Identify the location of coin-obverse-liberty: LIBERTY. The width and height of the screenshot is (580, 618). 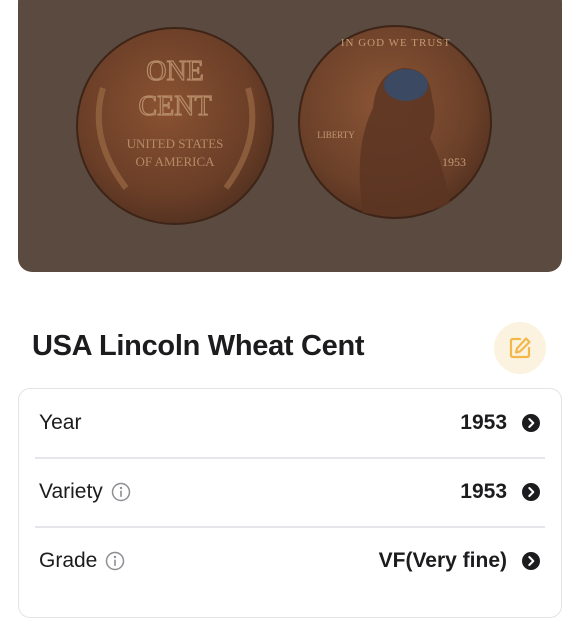
(336, 135).